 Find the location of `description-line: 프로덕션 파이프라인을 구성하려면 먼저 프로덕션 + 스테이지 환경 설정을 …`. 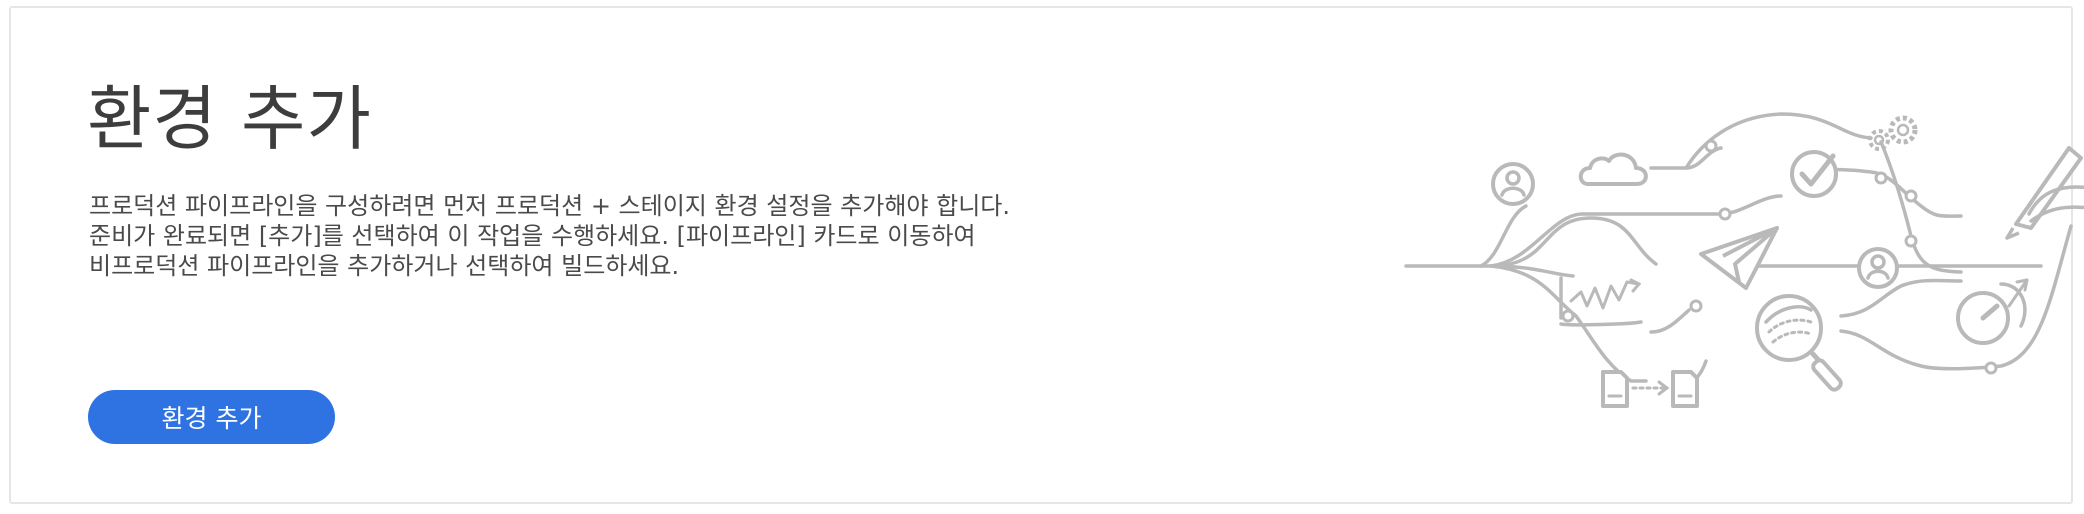

description-line: 프로덕션 파이프라인을 구성하려면 먼저 프로덕션 + 스테이지 환경 설정을 … is located at coordinates (549, 206).